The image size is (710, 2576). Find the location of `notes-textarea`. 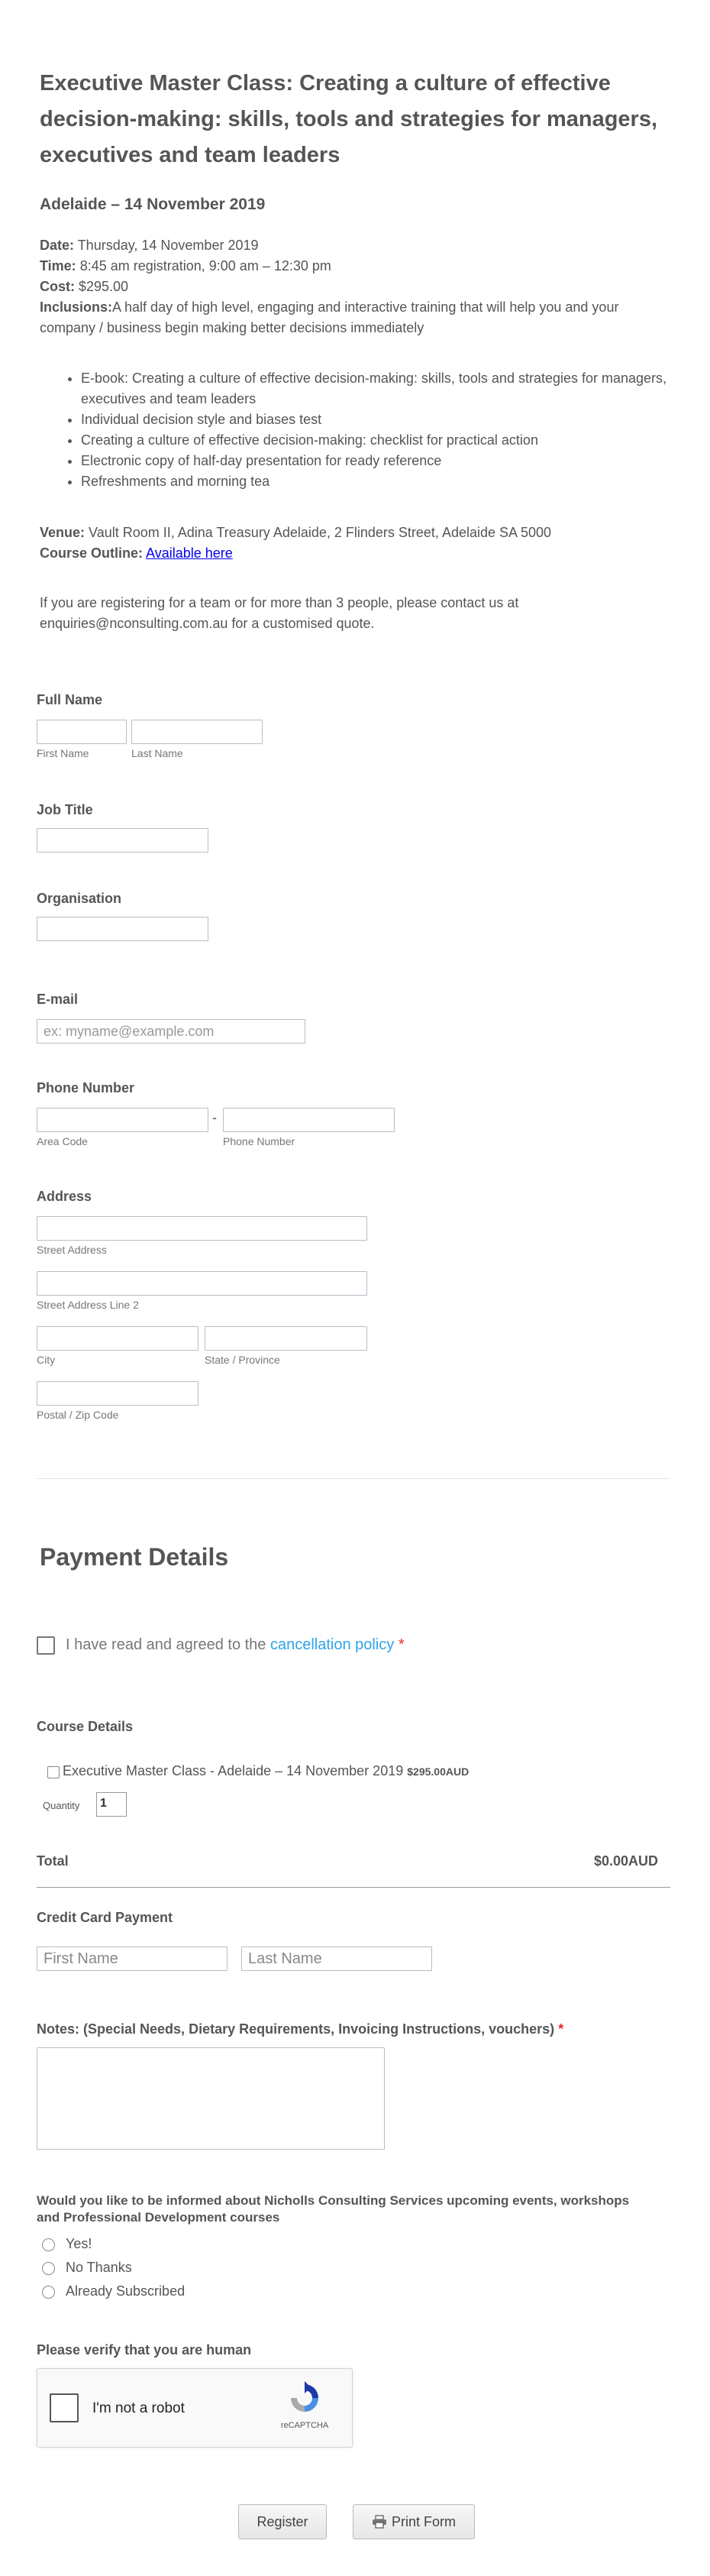

notes-textarea is located at coordinates (211, 2098).